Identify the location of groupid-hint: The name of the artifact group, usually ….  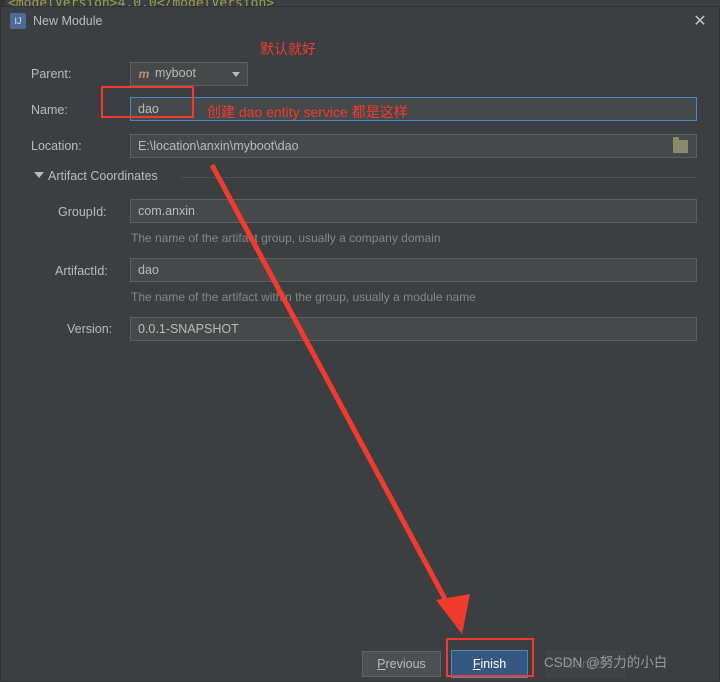
(286, 238).